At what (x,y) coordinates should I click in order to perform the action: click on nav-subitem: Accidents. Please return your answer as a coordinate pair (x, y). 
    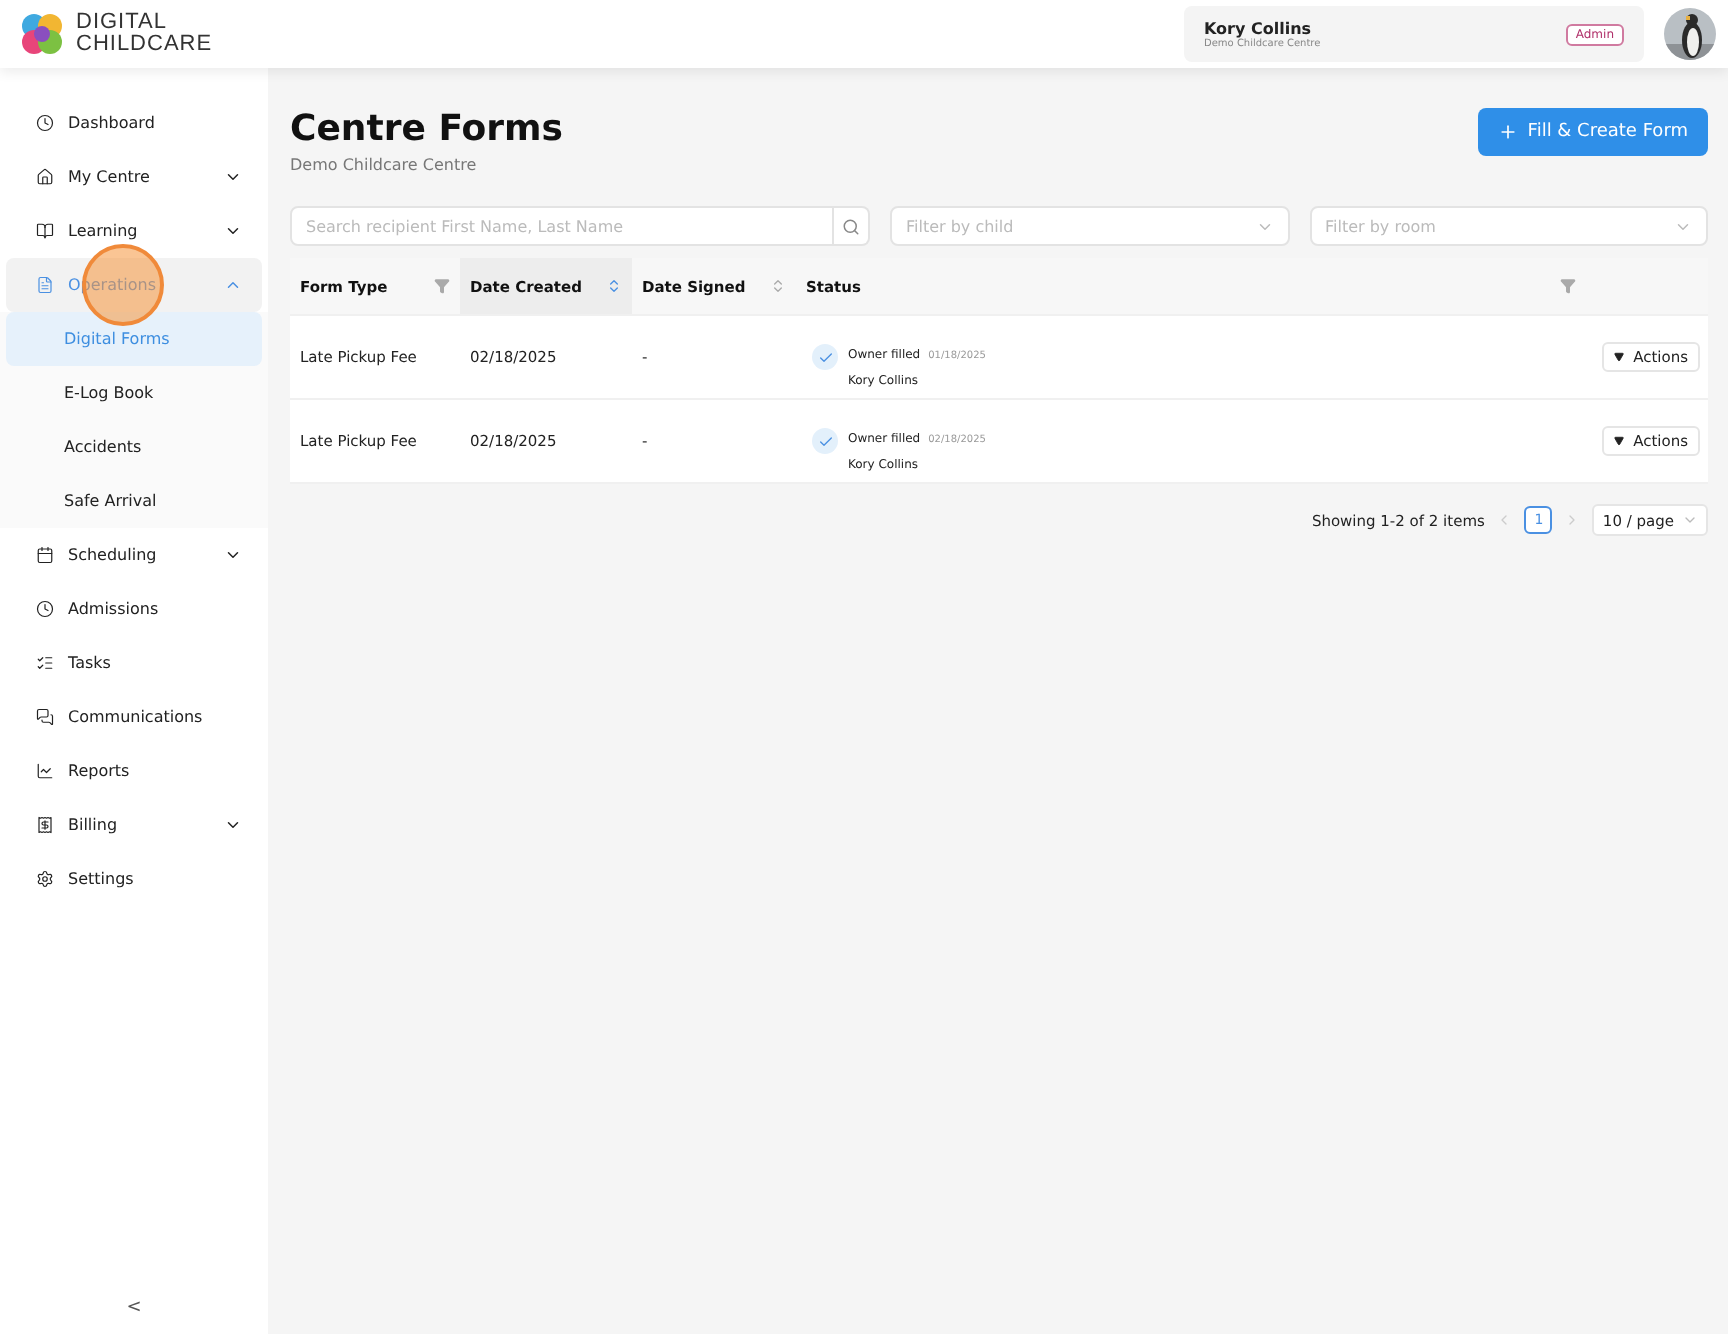
    Looking at the image, I should click on (134, 447).